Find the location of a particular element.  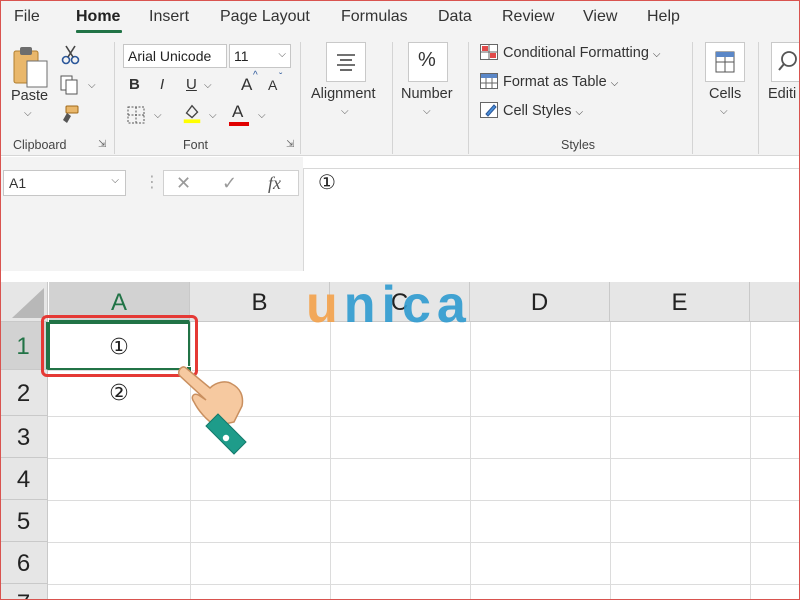

copy-icon is located at coordinates (69, 85).